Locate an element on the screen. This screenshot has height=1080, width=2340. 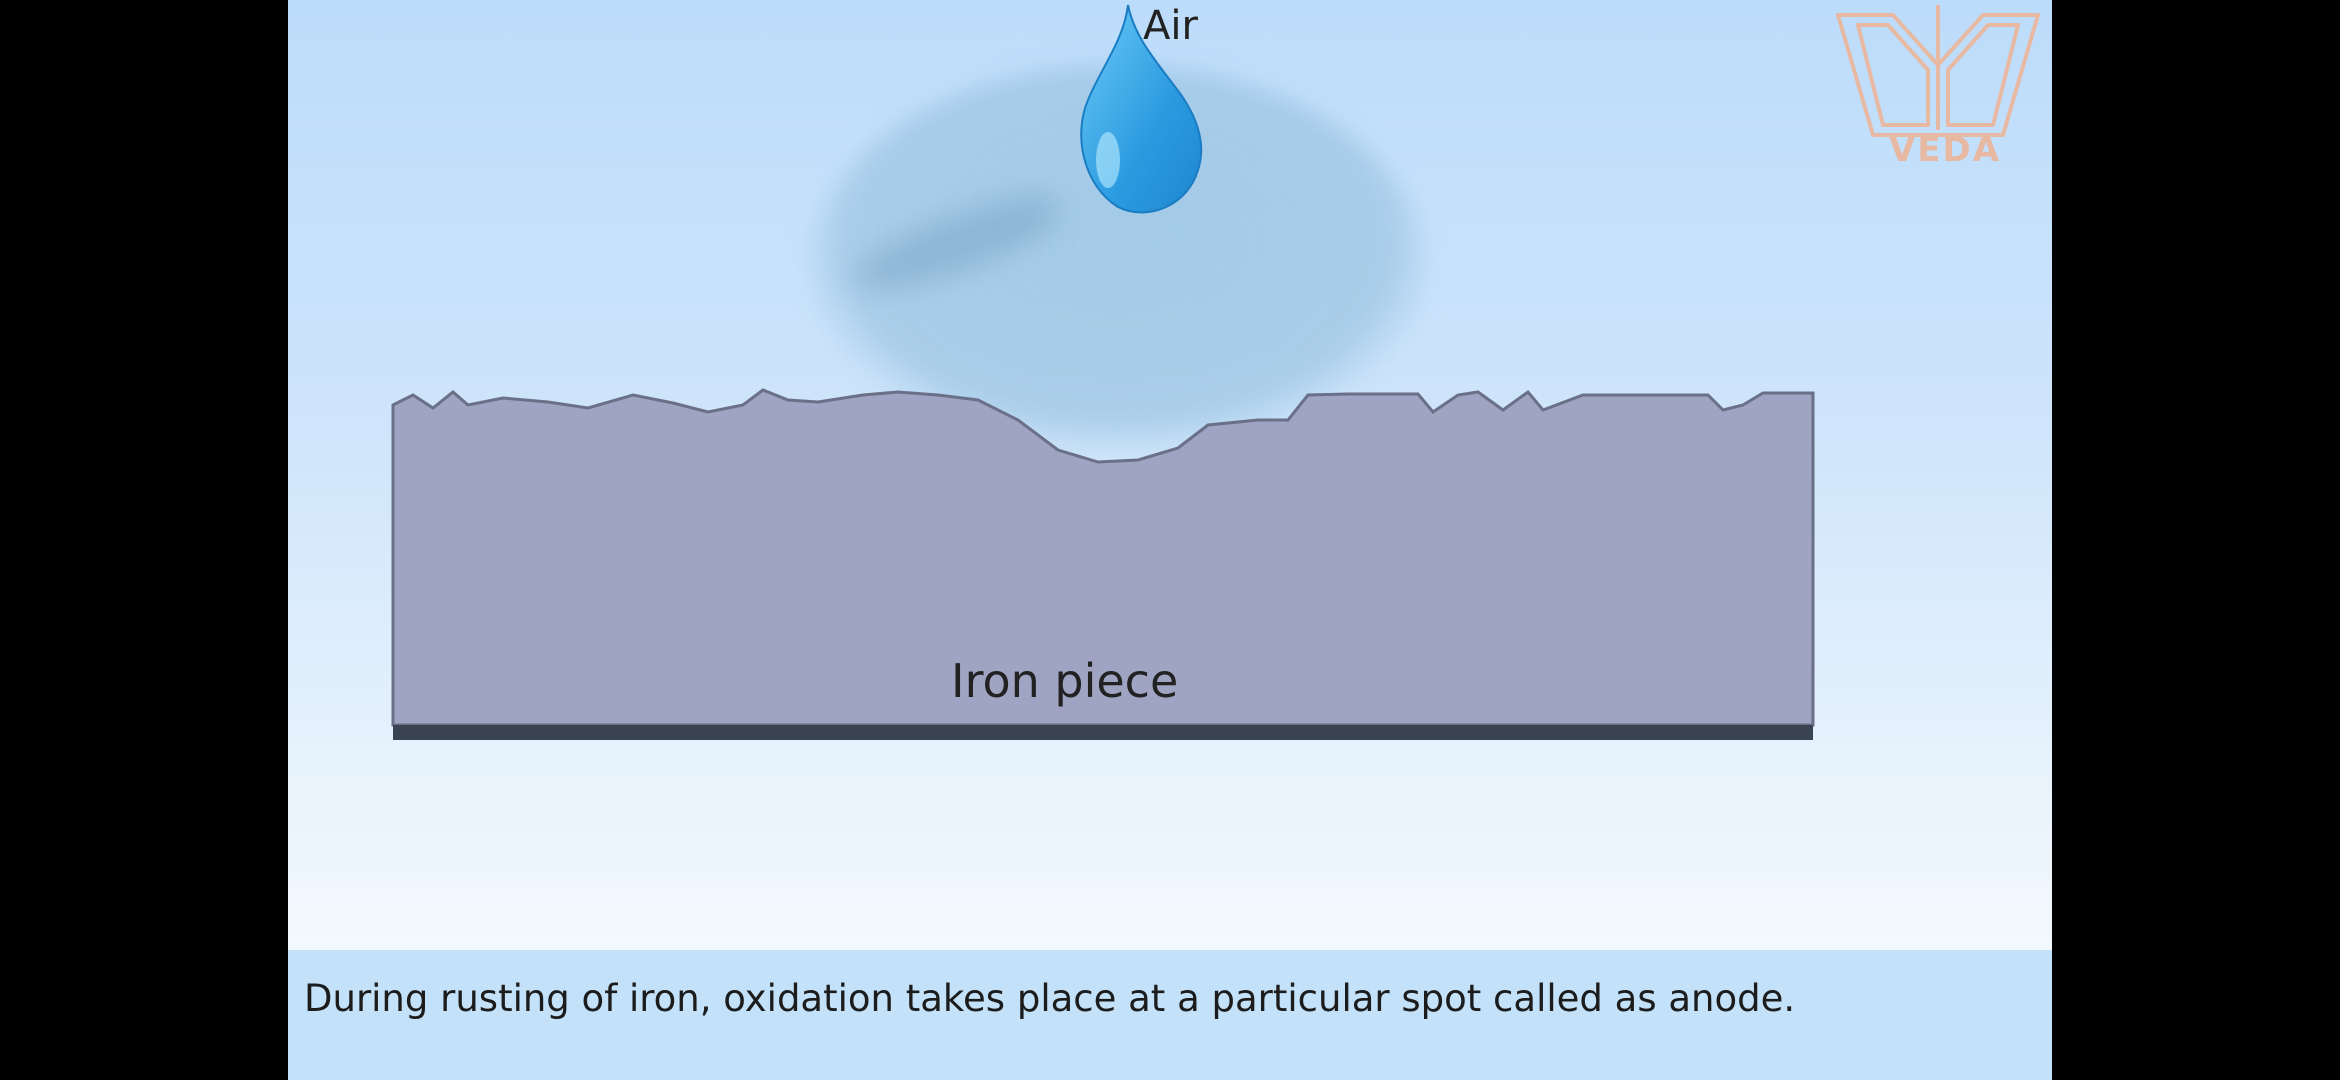
air-label: Air is located at coordinates (1170, 26).